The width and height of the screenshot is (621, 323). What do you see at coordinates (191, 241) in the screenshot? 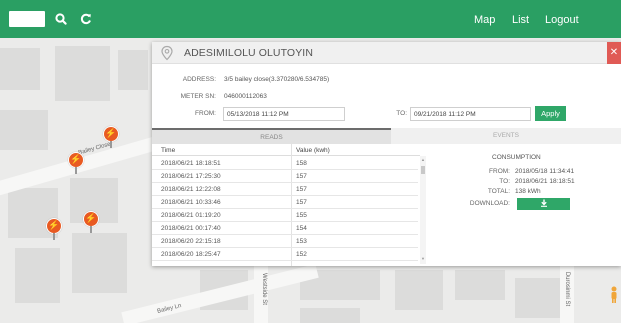
I see `cell-time: 2018/06/20 22:15:18` at bounding box center [191, 241].